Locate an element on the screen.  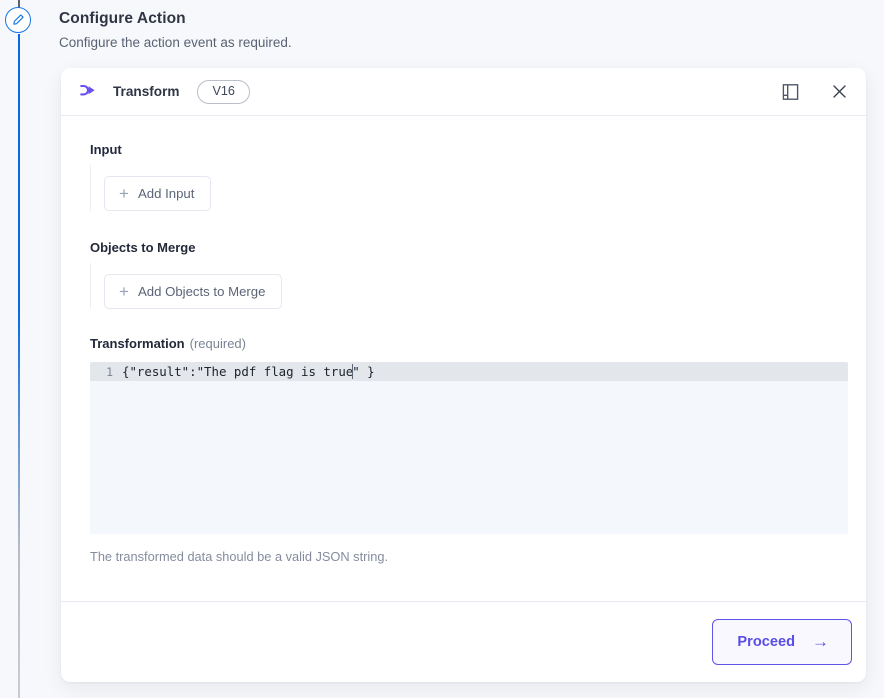
transformation-required-text: (required) is located at coordinates (217, 343).